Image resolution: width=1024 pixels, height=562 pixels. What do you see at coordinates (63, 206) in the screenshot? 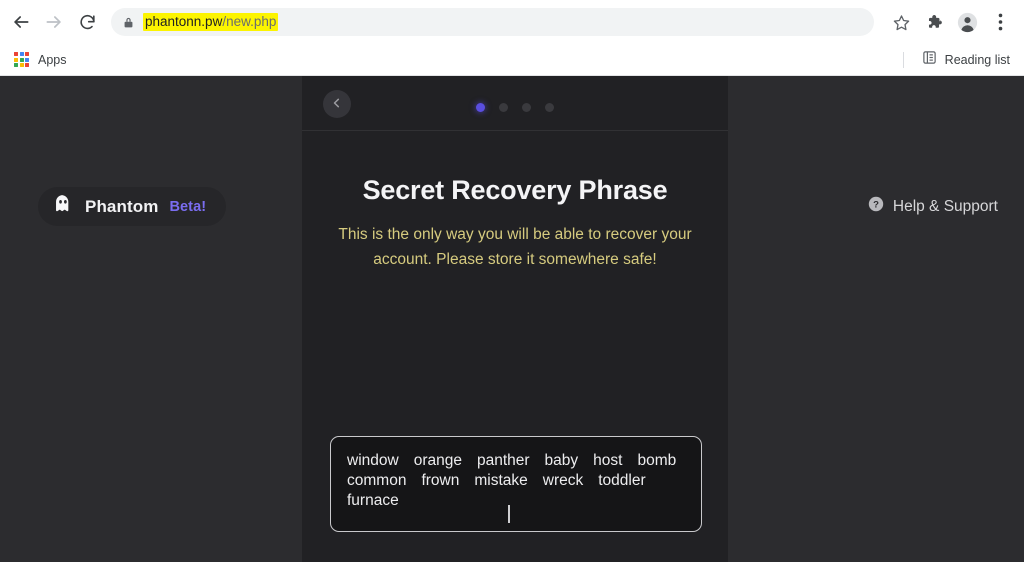
I see `phantom-ghost-icon` at bounding box center [63, 206].